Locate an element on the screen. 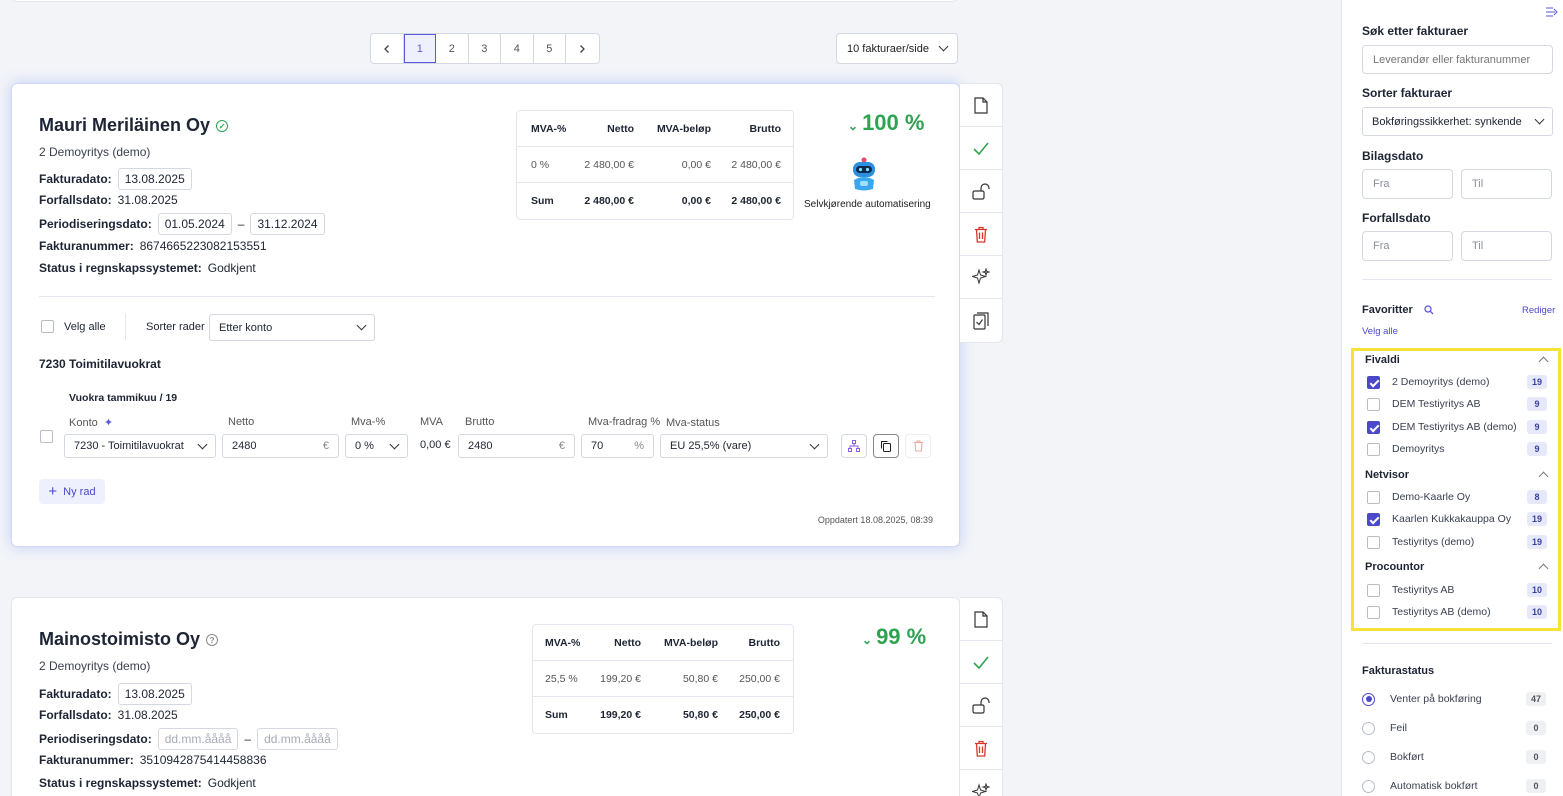 The image size is (1563, 796). accounting-status-field: Status i regnskapssystemet: Godkjent is located at coordinates (147, 268).